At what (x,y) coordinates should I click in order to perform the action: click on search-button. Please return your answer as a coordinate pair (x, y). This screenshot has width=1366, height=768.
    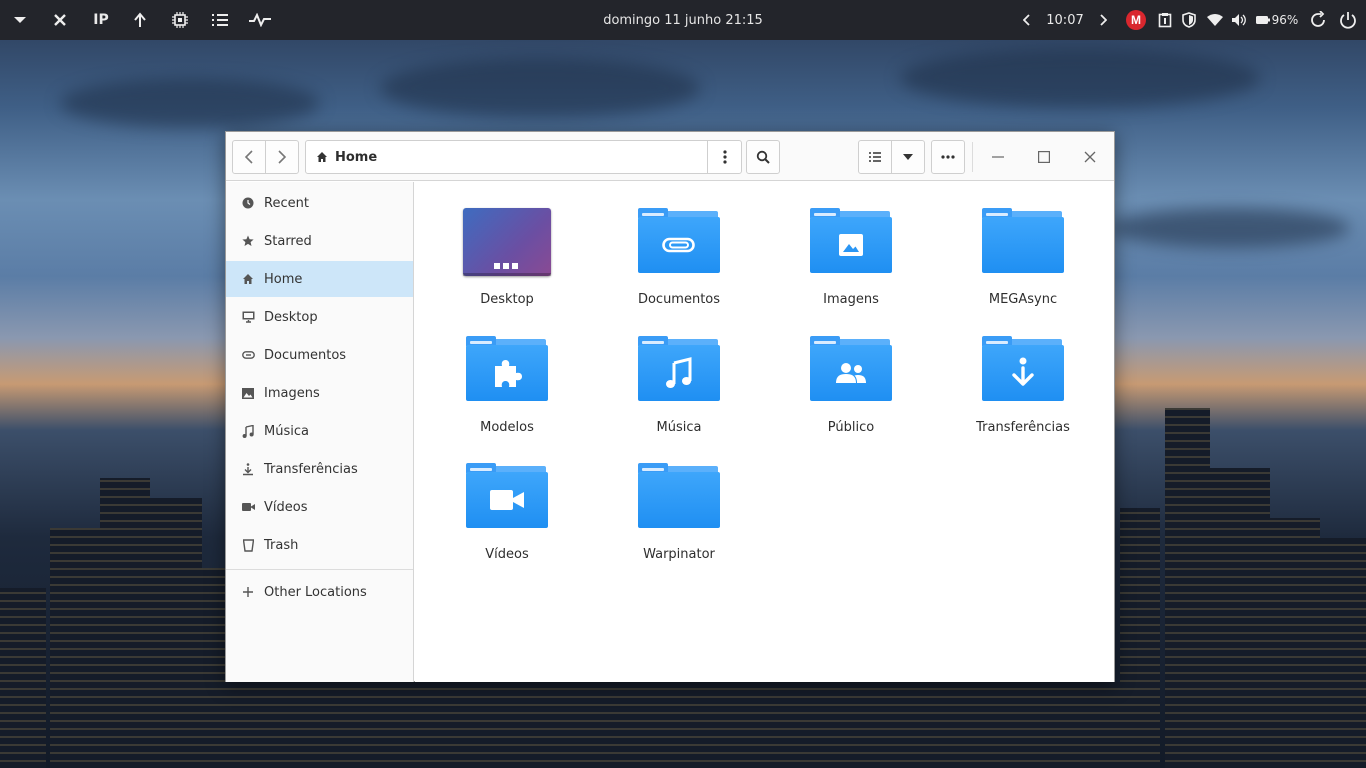
    Looking at the image, I should click on (763, 157).